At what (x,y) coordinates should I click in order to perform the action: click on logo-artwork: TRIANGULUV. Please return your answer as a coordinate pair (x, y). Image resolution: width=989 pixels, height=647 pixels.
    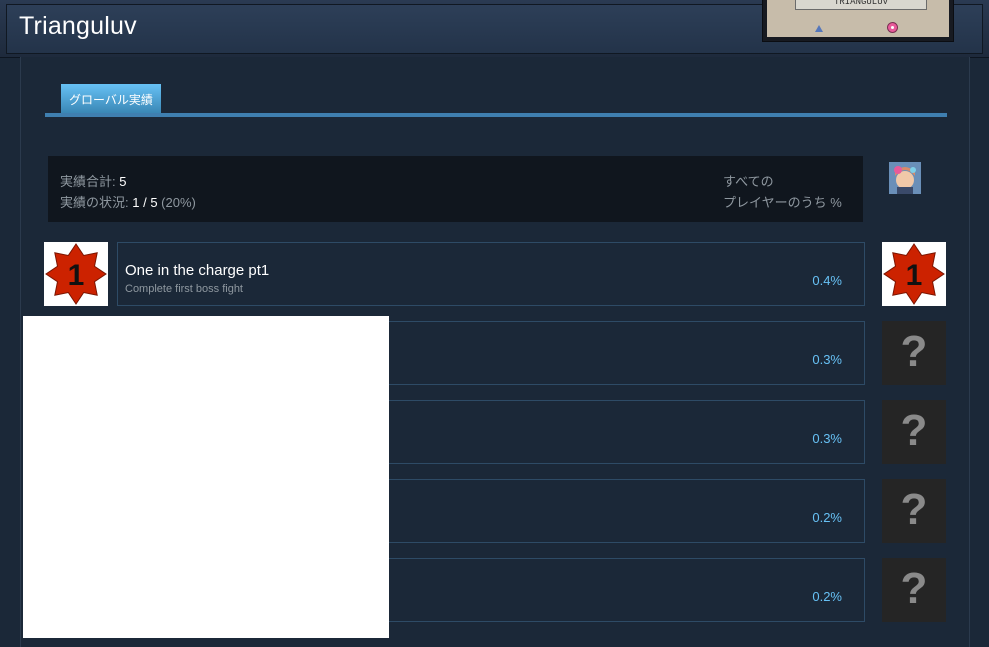
    Looking at the image, I should click on (858, 18).